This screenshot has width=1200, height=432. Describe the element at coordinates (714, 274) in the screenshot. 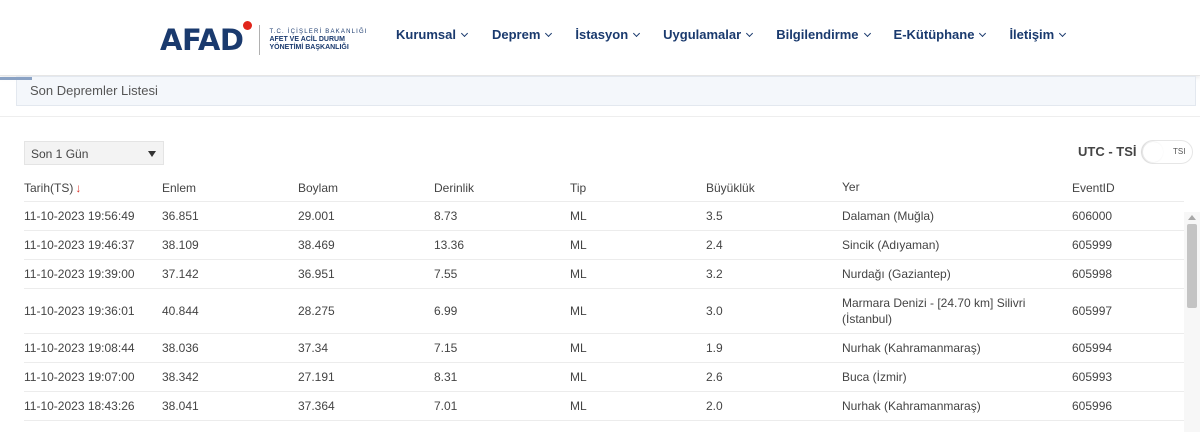

I see `cell-magnitude: 3.2` at that location.